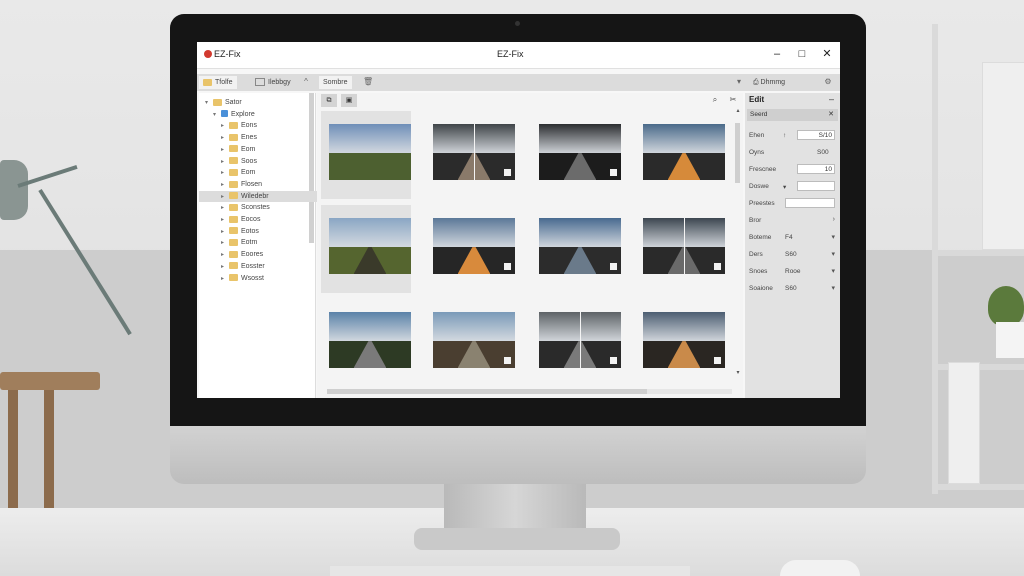 Image resolution: width=1024 pixels, height=576 pixels. Describe the element at coordinates (264, 161) in the screenshot. I see `tree-item: ▸ Soos` at that location.